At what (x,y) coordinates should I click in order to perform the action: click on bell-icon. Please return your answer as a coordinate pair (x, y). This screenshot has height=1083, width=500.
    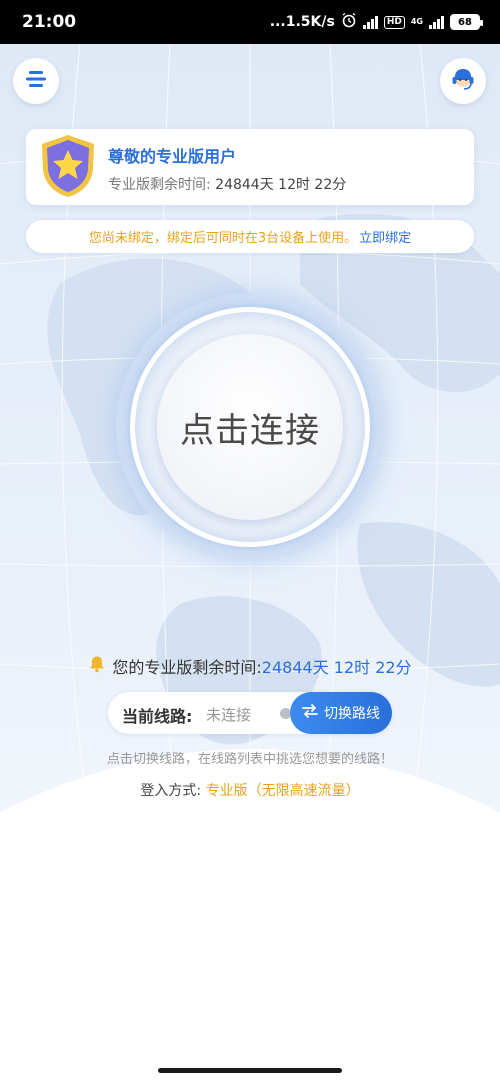
    Looking at the image, I should click on (97, 666).